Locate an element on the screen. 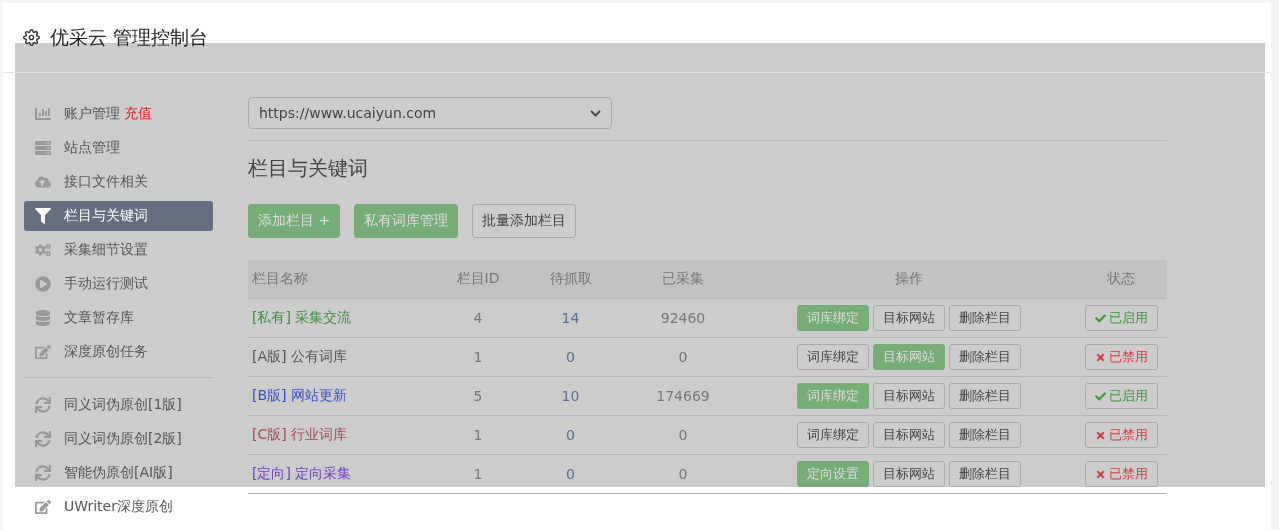  sidebar-item: 栏目与关键词 is located at coordinates (118, 216).